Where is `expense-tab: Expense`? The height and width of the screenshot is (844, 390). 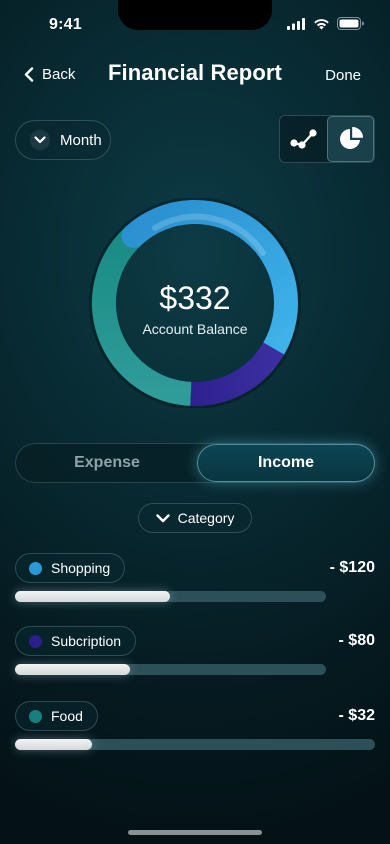 expense-tab: Expense is located at coordinates (107, 463).